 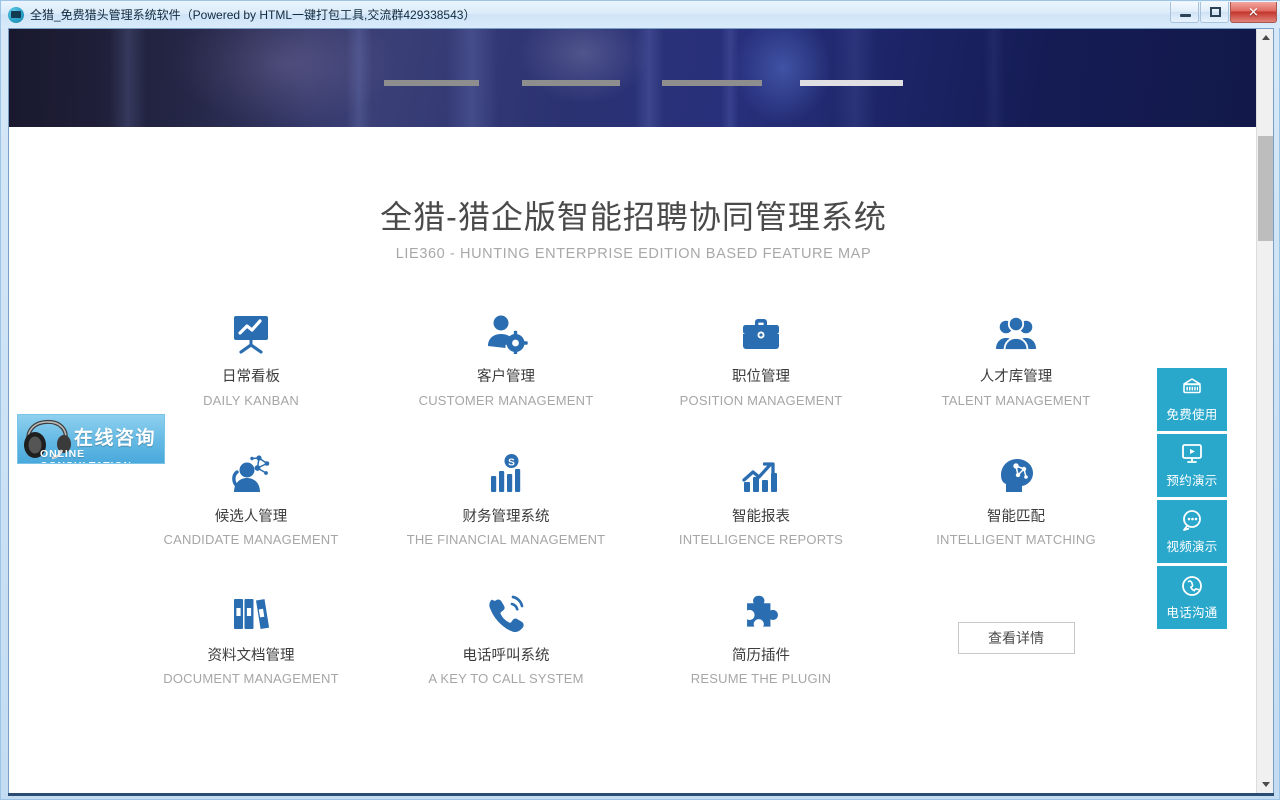 What do you see at coordinates (761, 655) in the screenshot?
I see `feature-label-cn: 简历插件` at bounding box center [761, 655].